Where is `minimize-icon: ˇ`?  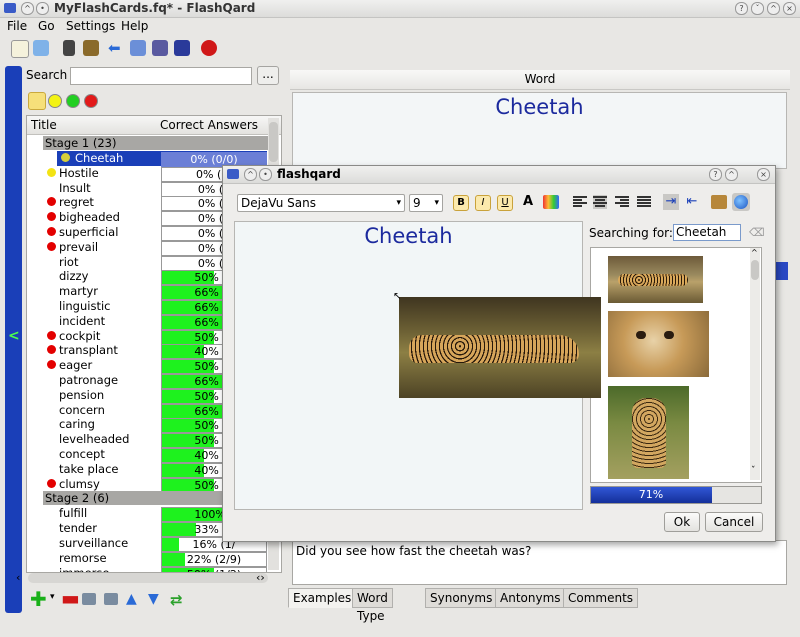
minimize-icon: ˇ is located at coordinates (757, 8).